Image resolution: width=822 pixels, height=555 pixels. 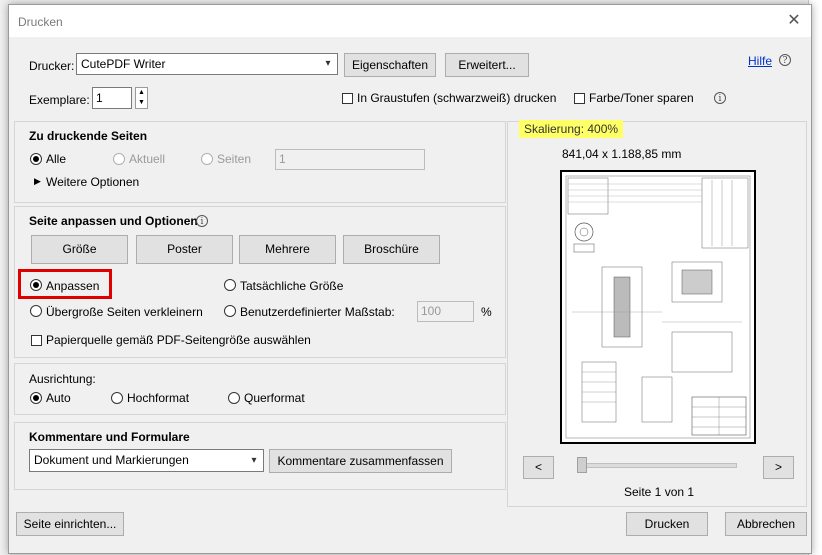 What do you see at coordinates (36, 311) in the screenshot?
I see `shrink-radio` at bounding box center [36, 311].